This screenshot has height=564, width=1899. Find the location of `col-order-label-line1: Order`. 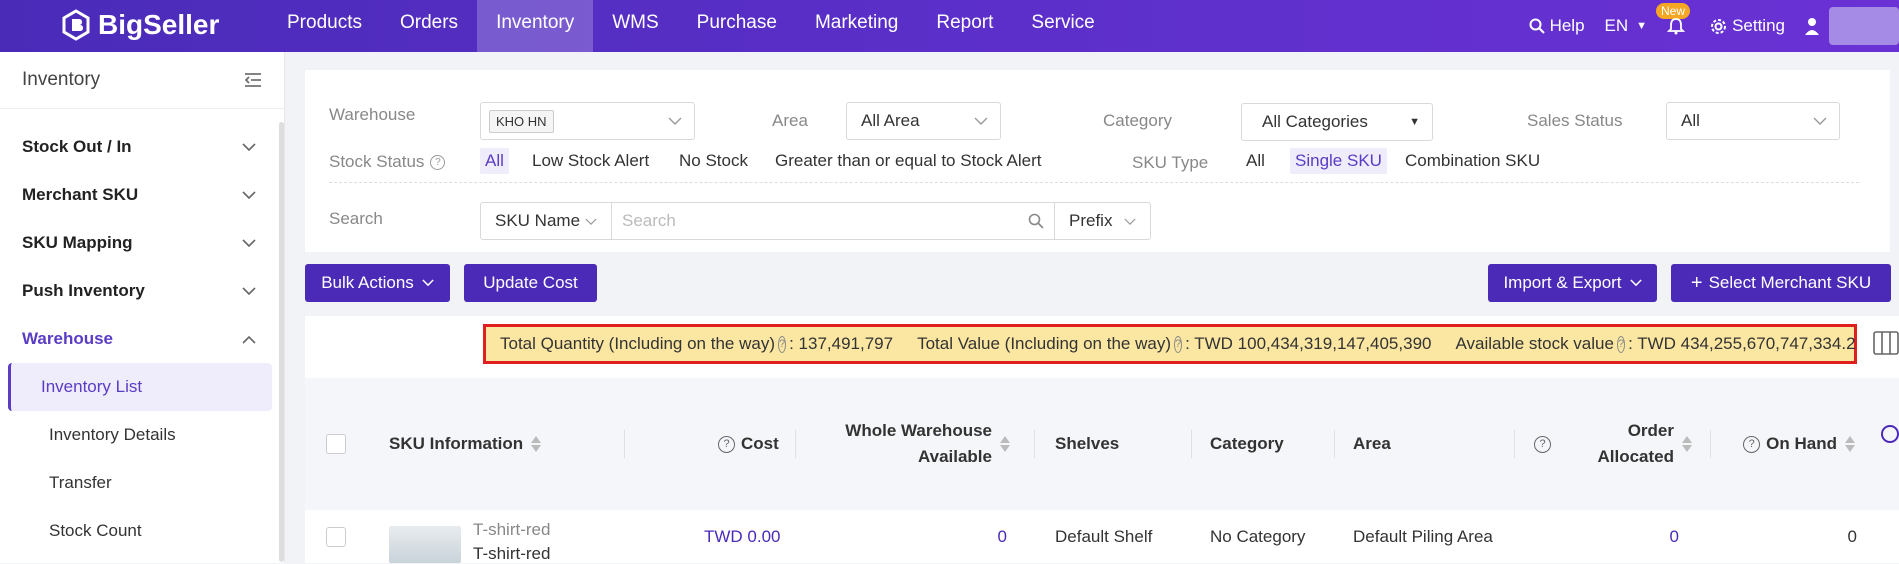

col-order-label-line1: Order is located at coordinates (1650, 430).